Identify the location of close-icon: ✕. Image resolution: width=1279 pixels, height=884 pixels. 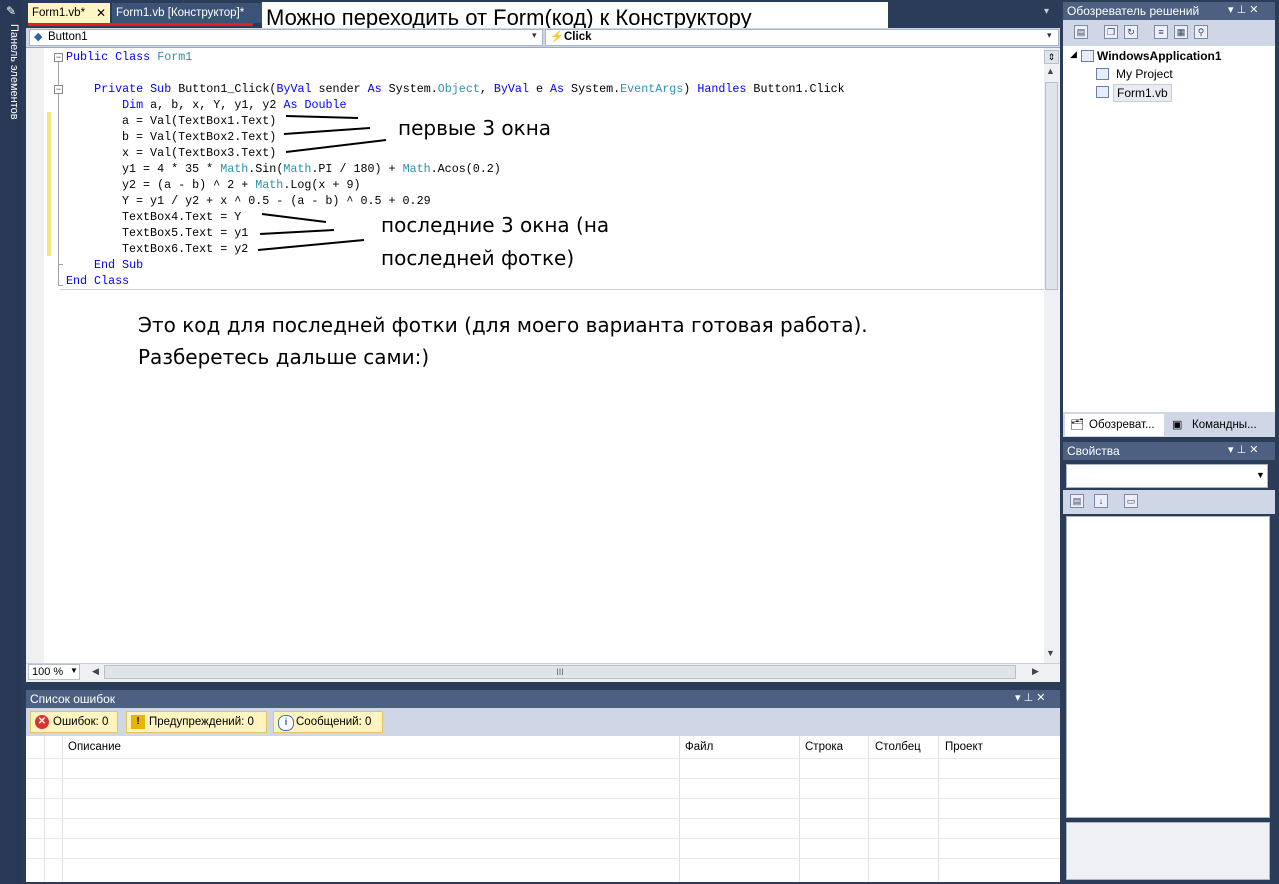
(101, 13).